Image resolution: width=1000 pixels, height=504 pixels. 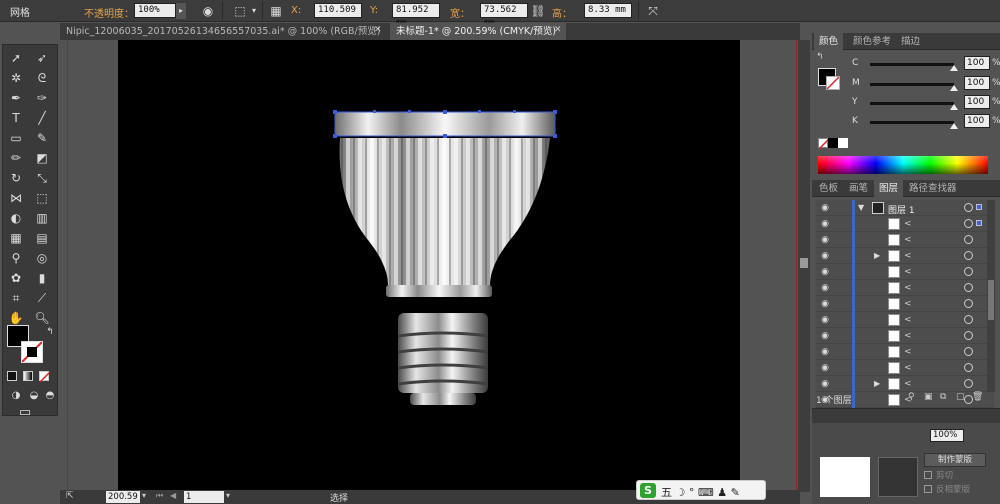 I want to click on perspective-grid-tool-icon: ▥, so click(x=42, y=218).